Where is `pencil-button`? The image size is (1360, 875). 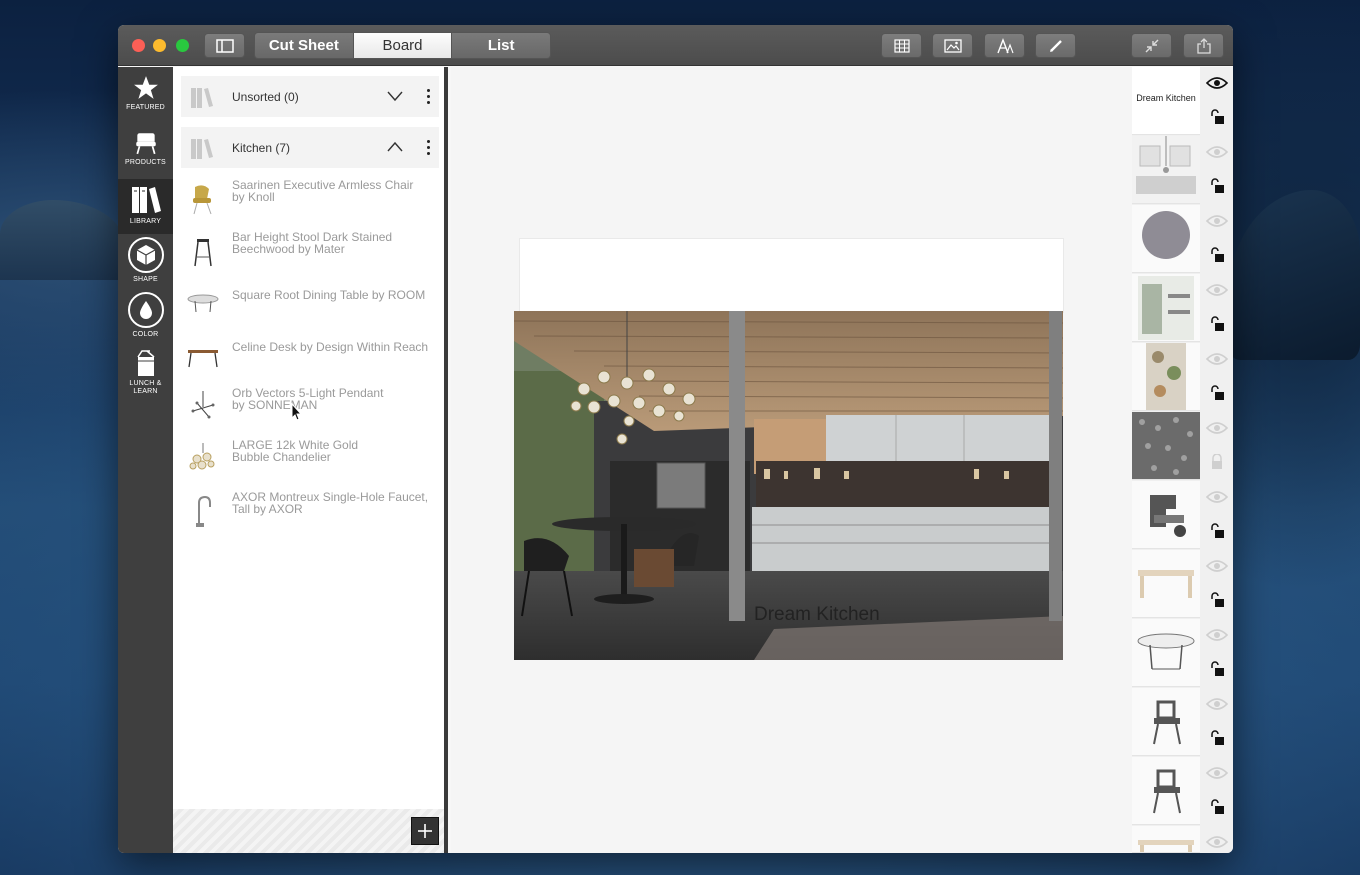
pencil-button is located at coordinates (1055, 45).